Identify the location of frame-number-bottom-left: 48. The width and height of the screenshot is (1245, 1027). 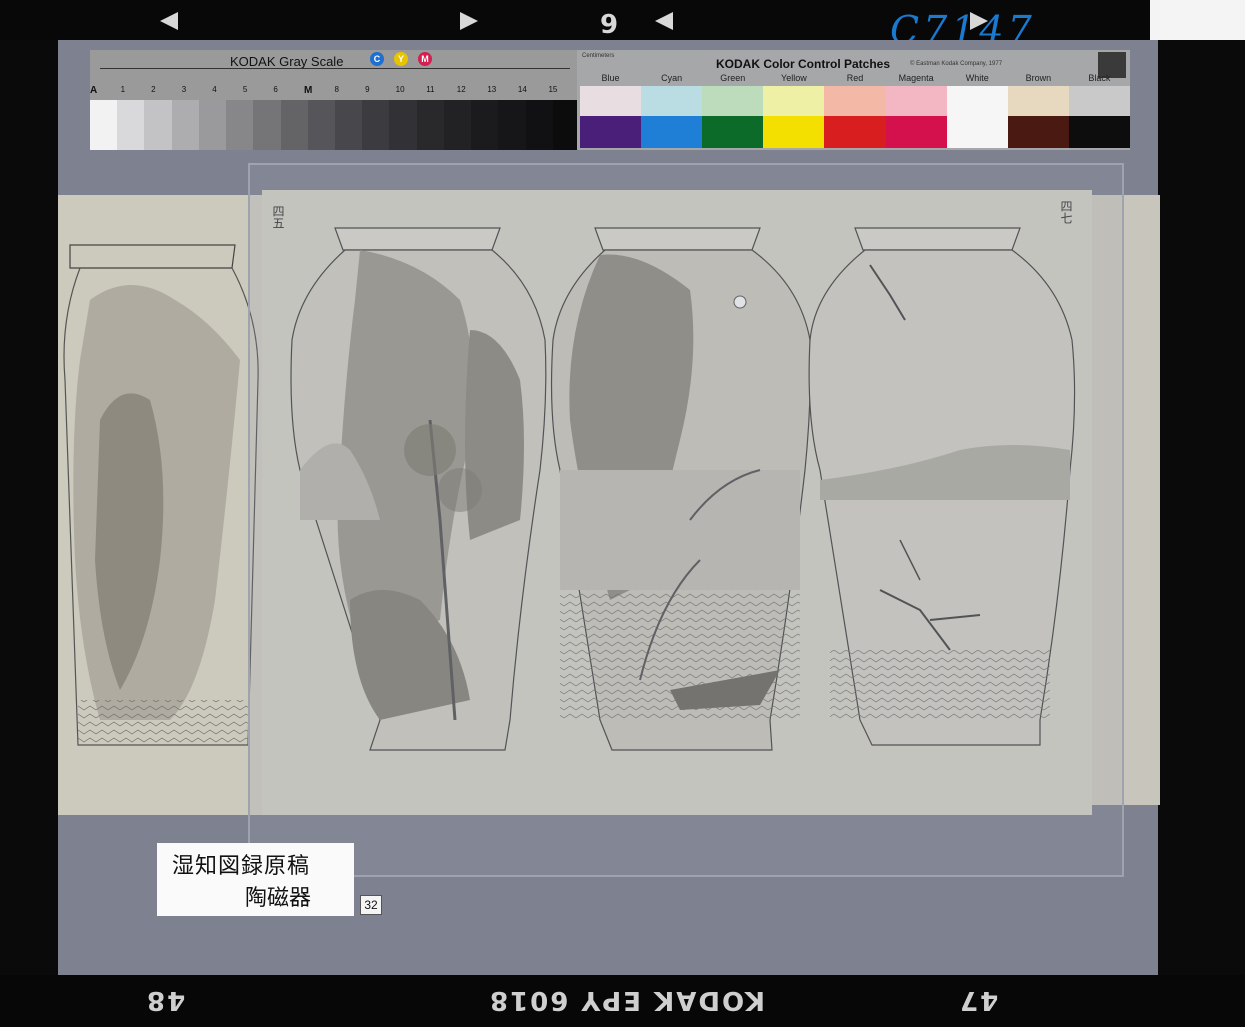
(165, 1000).